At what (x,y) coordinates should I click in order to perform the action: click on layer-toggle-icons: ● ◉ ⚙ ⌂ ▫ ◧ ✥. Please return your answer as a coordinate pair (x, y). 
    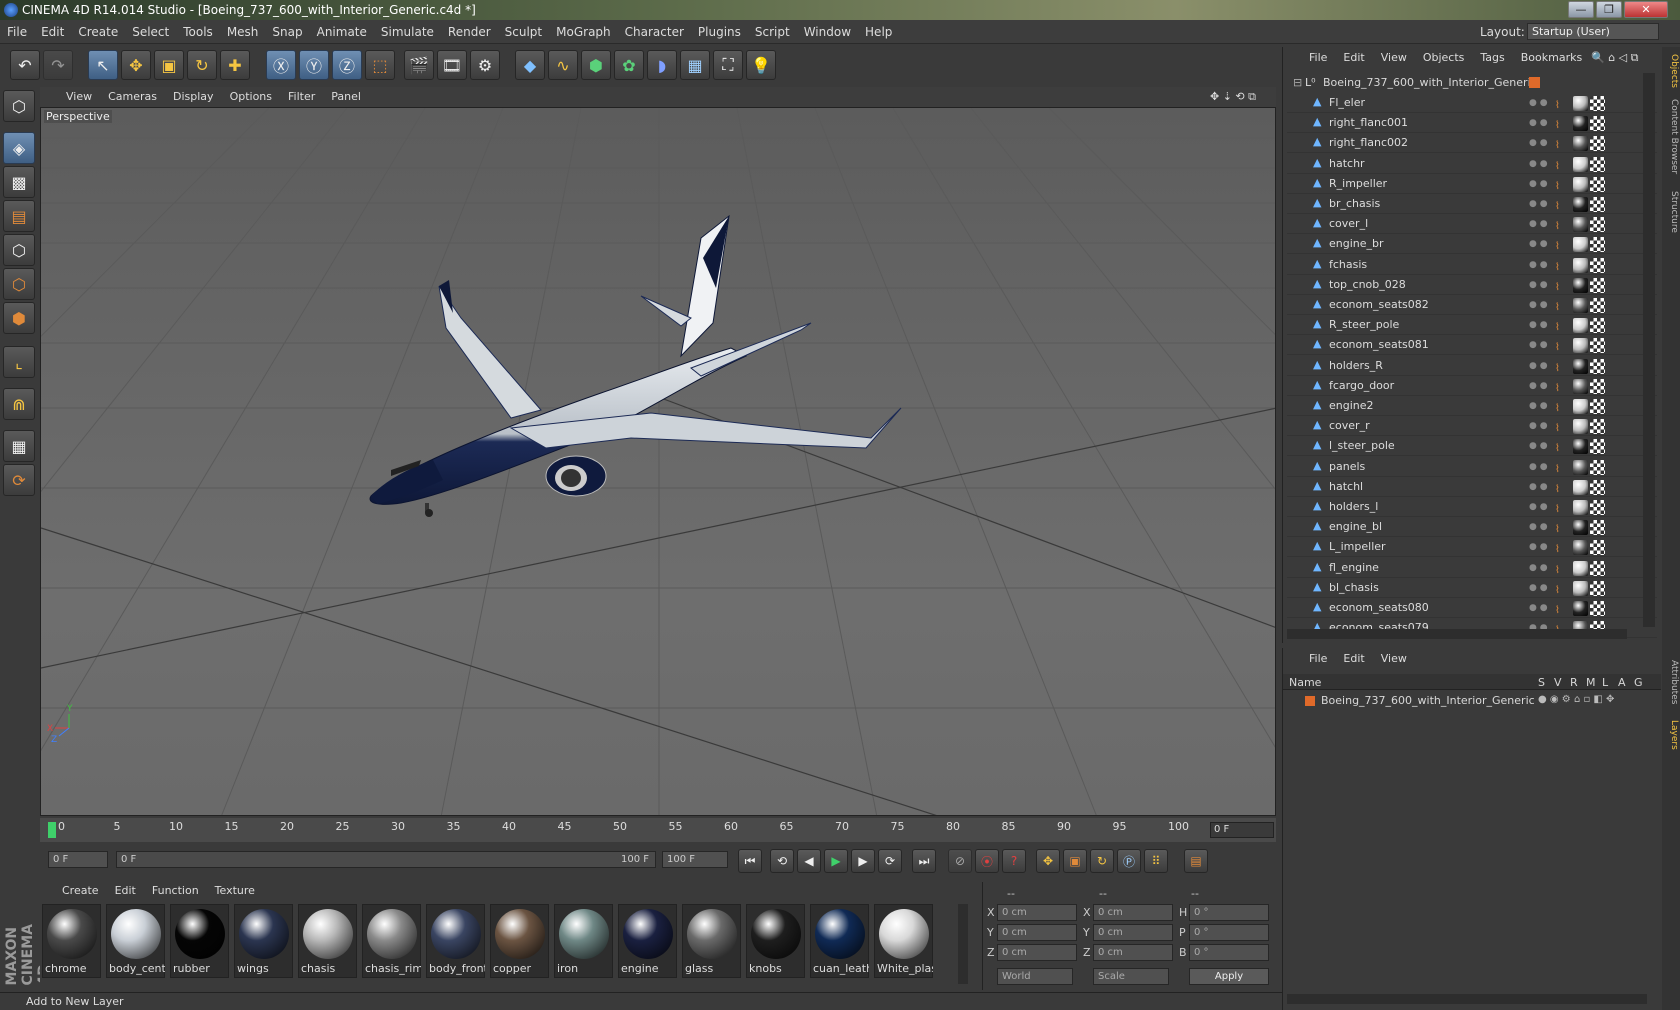
    Looking at the image, I should click on (1576, 699).